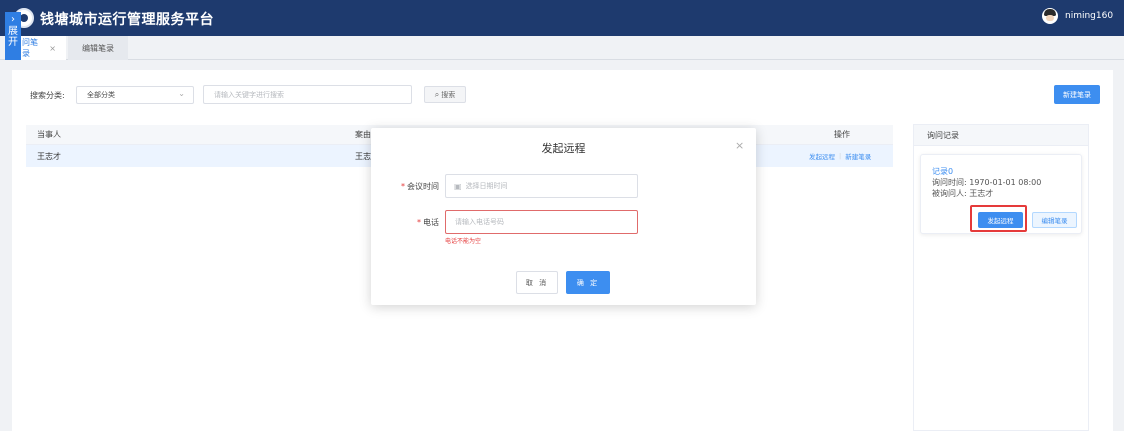 This screenshot has width=1124, height=431. Describe the element at coordinates (563, 148) in the screenshot. I see `dialog-title: 发起远程` at that location.